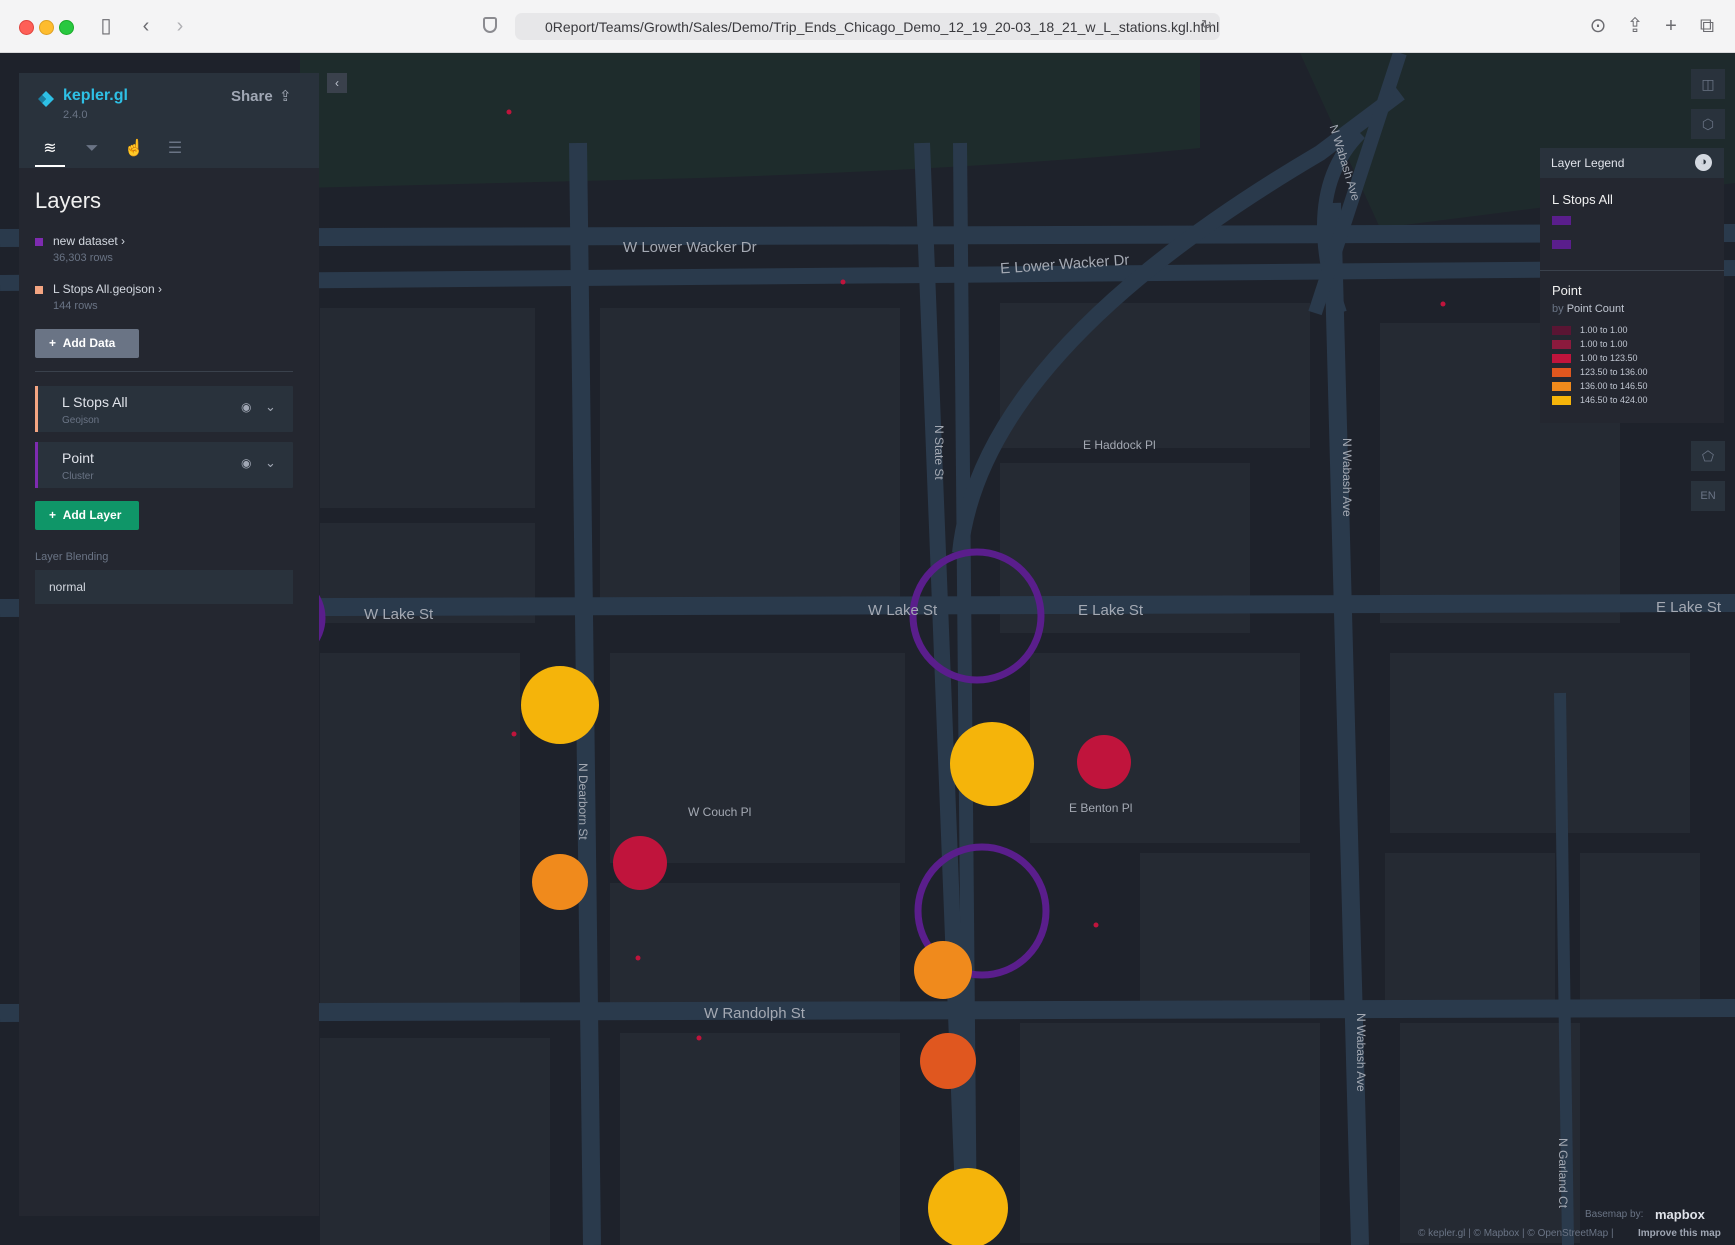 The height and width of the screenshot is (1245, 1735). Describe the element at coordinates (164, 465) in the screenshot. I see `layer-card-point: Point Cluster ◉ ⌄` at that location.